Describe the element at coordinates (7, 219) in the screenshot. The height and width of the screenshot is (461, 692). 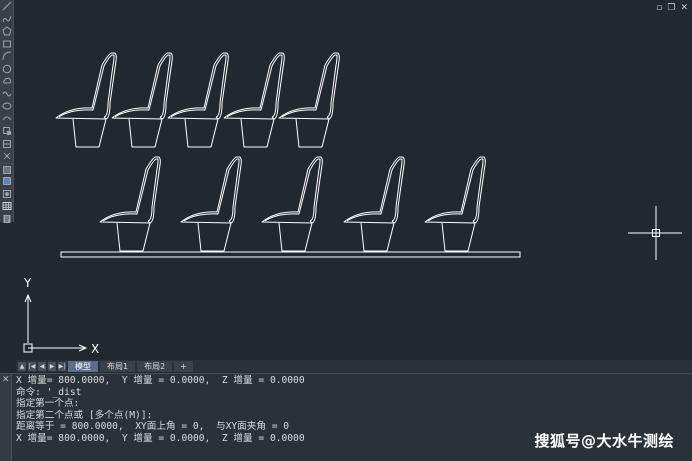
I see `mtext-icon` at that location.